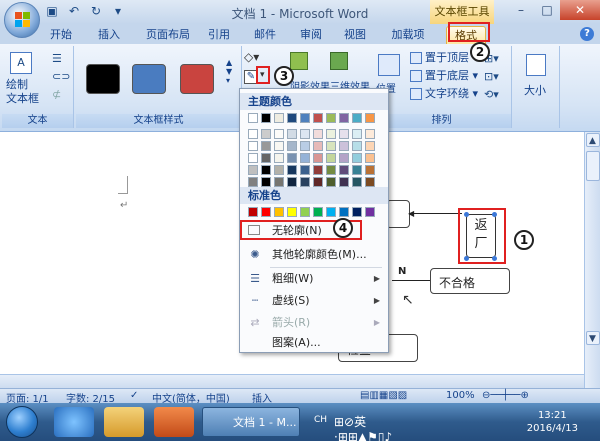  What do you see at coordinates (320, 420) in the screenshot?
I see `ime-label: CH` at bounding box center [320, 420].